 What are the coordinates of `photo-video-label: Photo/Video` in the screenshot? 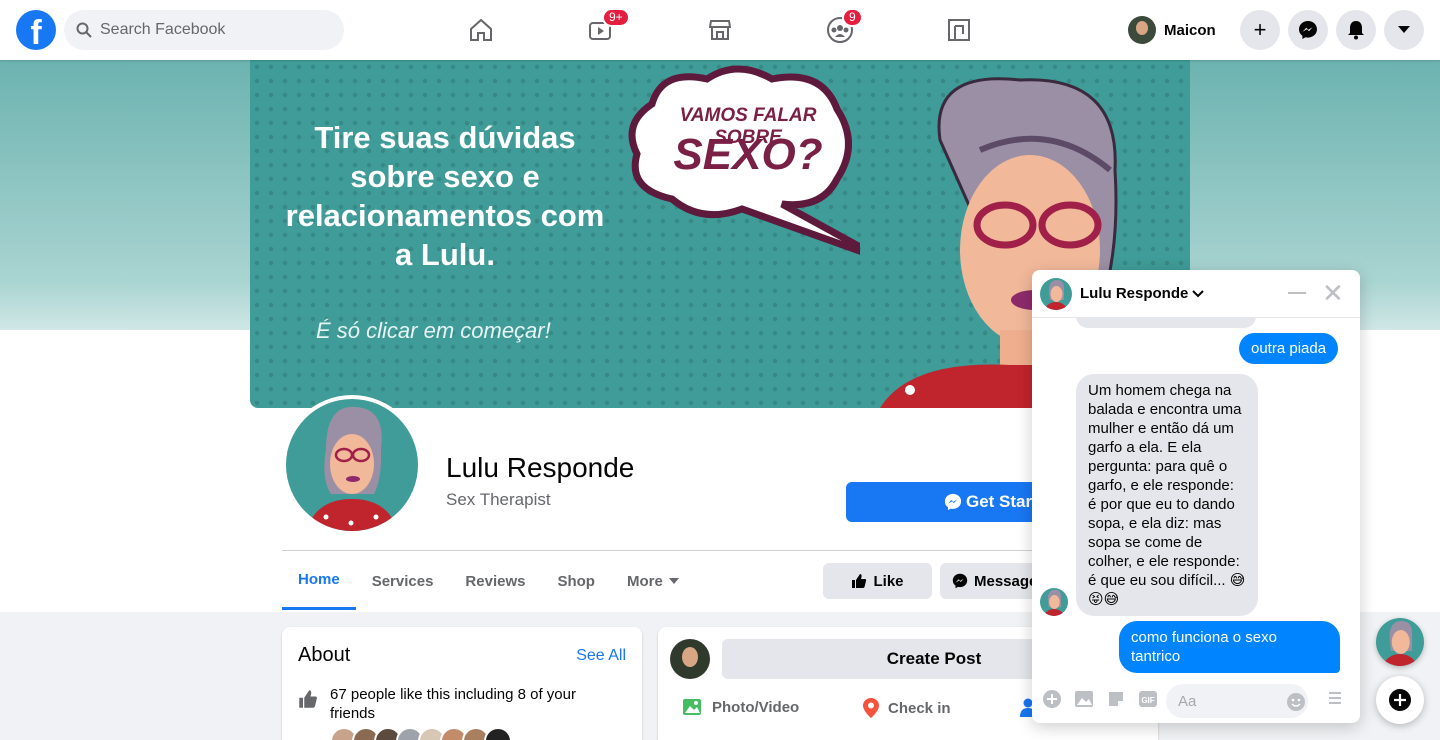 It's located at (756, 707).